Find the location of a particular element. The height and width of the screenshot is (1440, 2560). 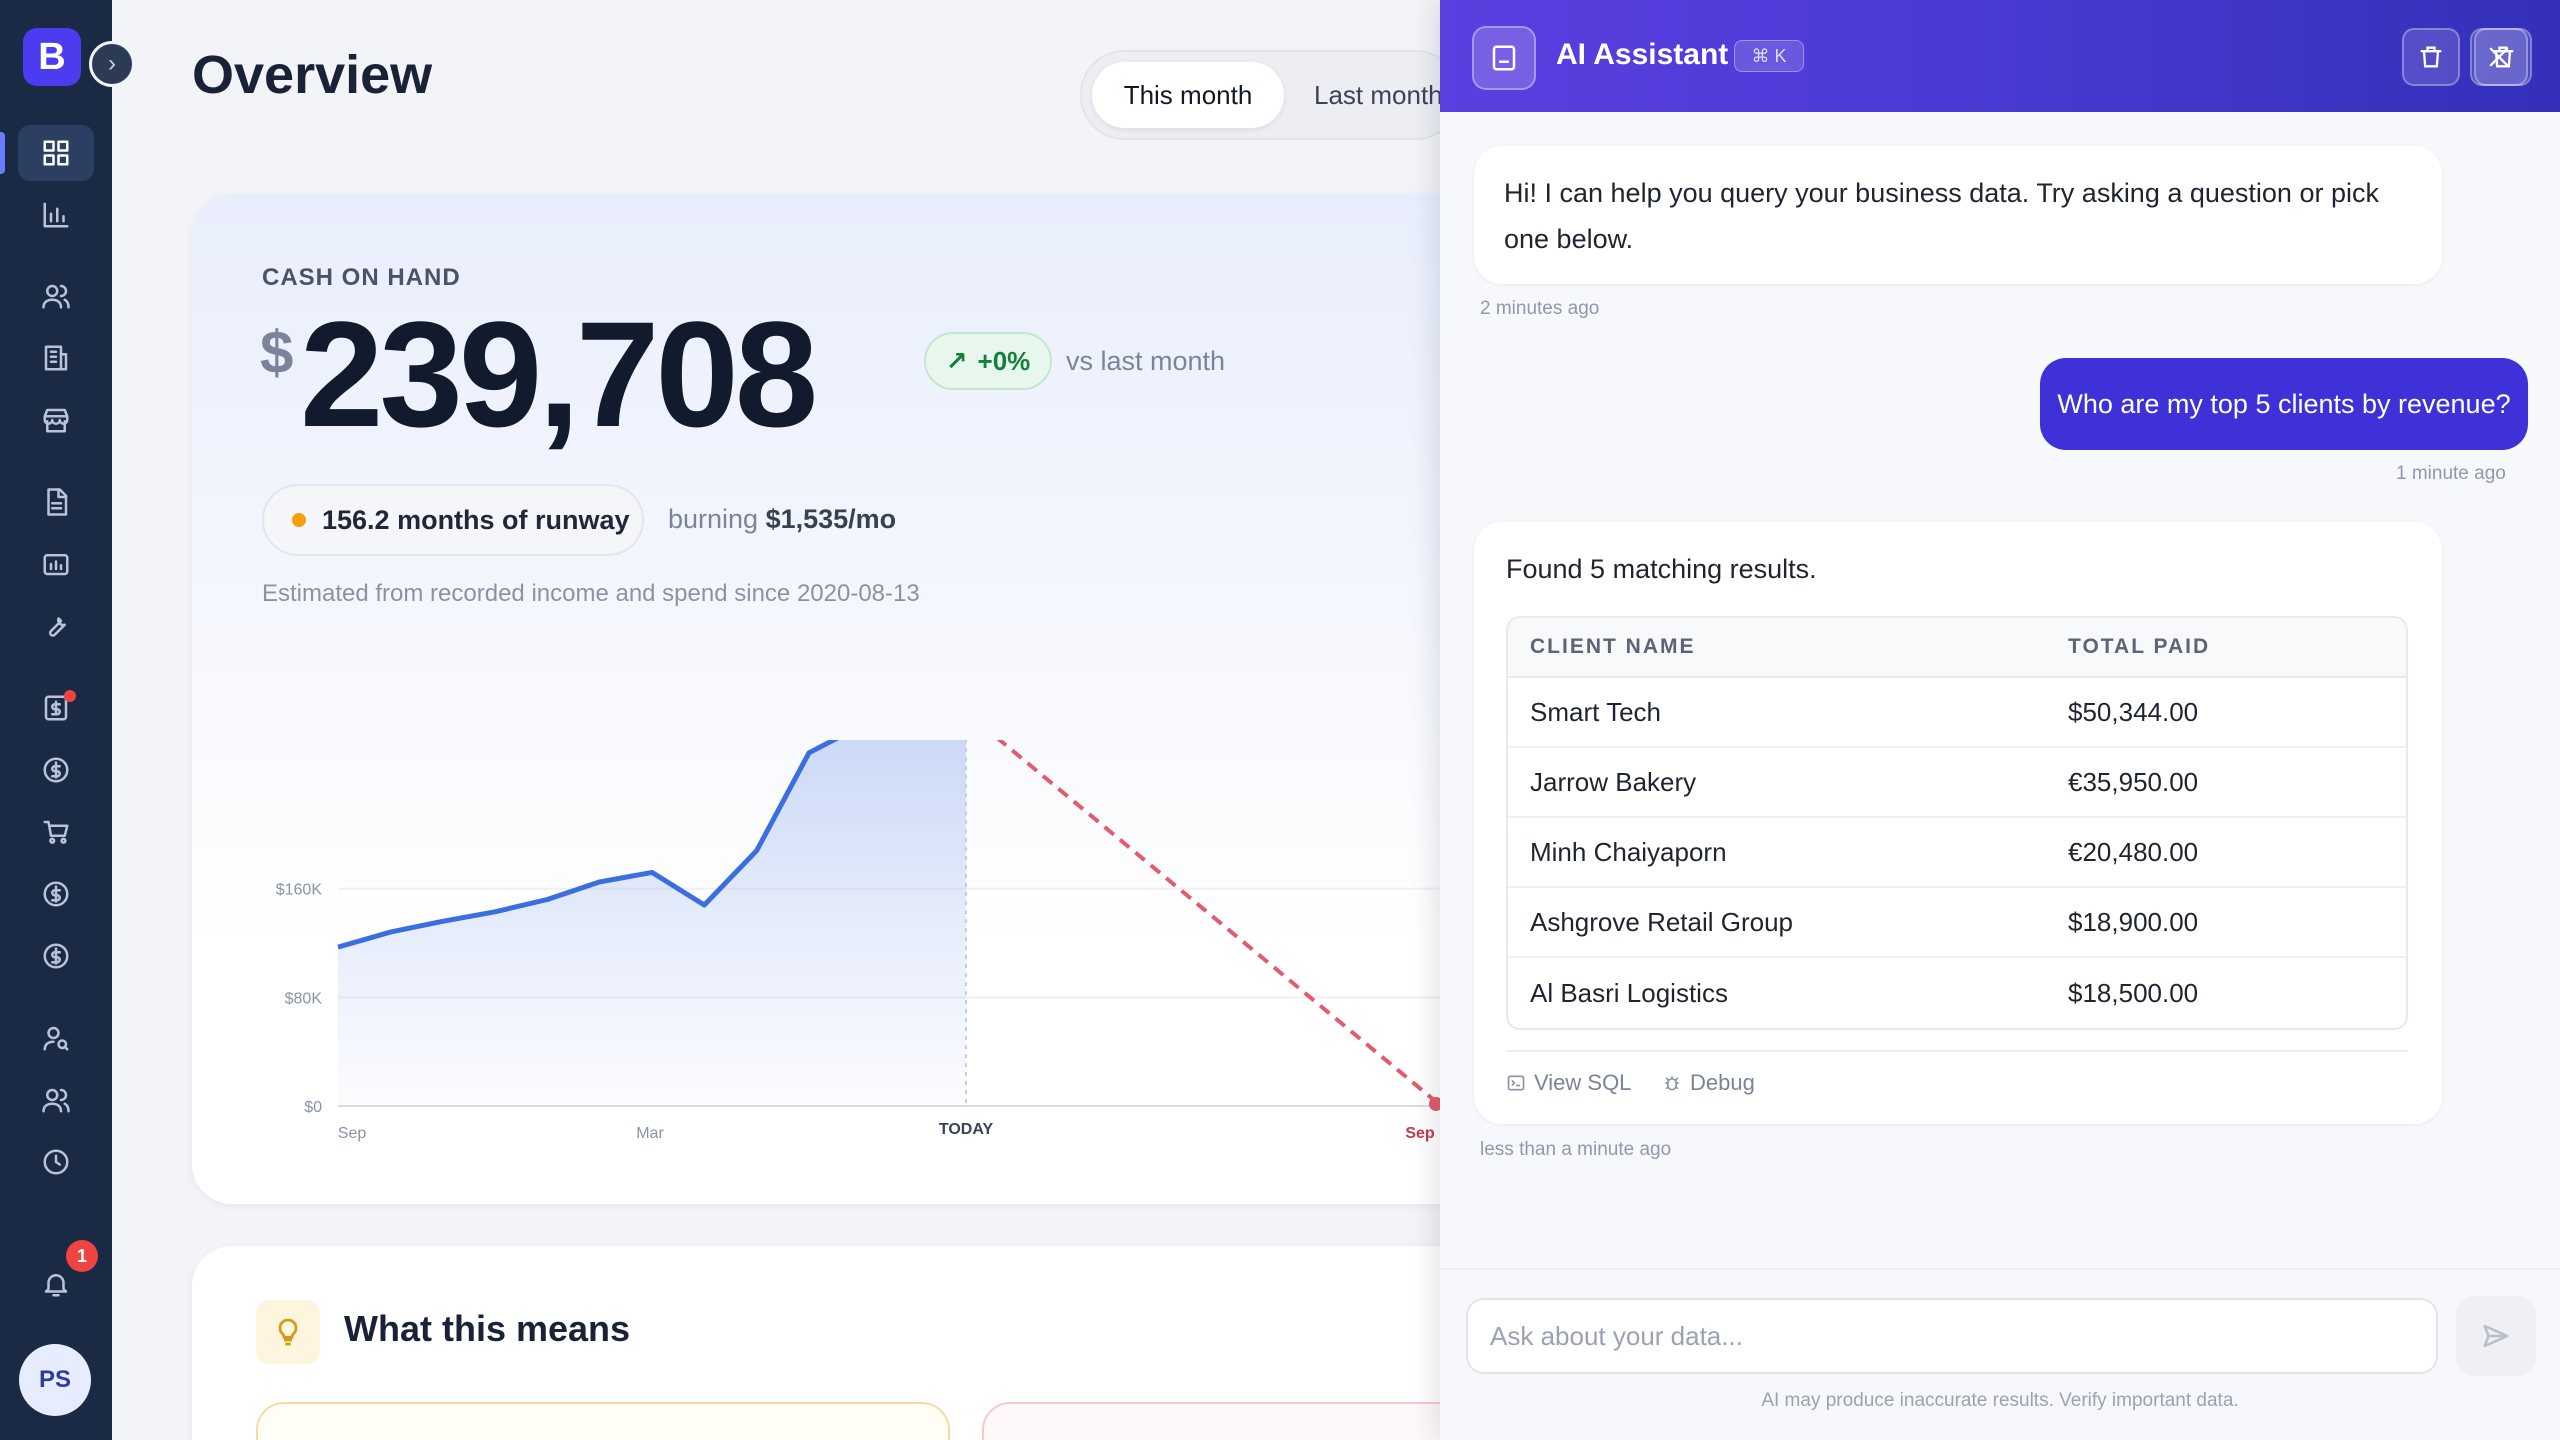

message-timestamp: less than a minute ago is located at coordinates (1576, 1149).